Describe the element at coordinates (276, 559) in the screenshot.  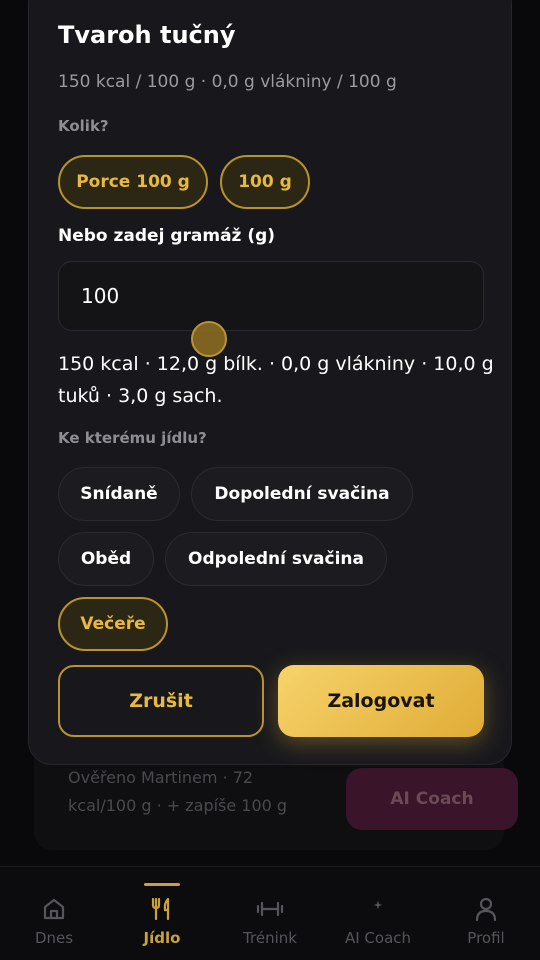
I see `meal-chip-odpoledni-svacina: Odpolední svačina` at that location.